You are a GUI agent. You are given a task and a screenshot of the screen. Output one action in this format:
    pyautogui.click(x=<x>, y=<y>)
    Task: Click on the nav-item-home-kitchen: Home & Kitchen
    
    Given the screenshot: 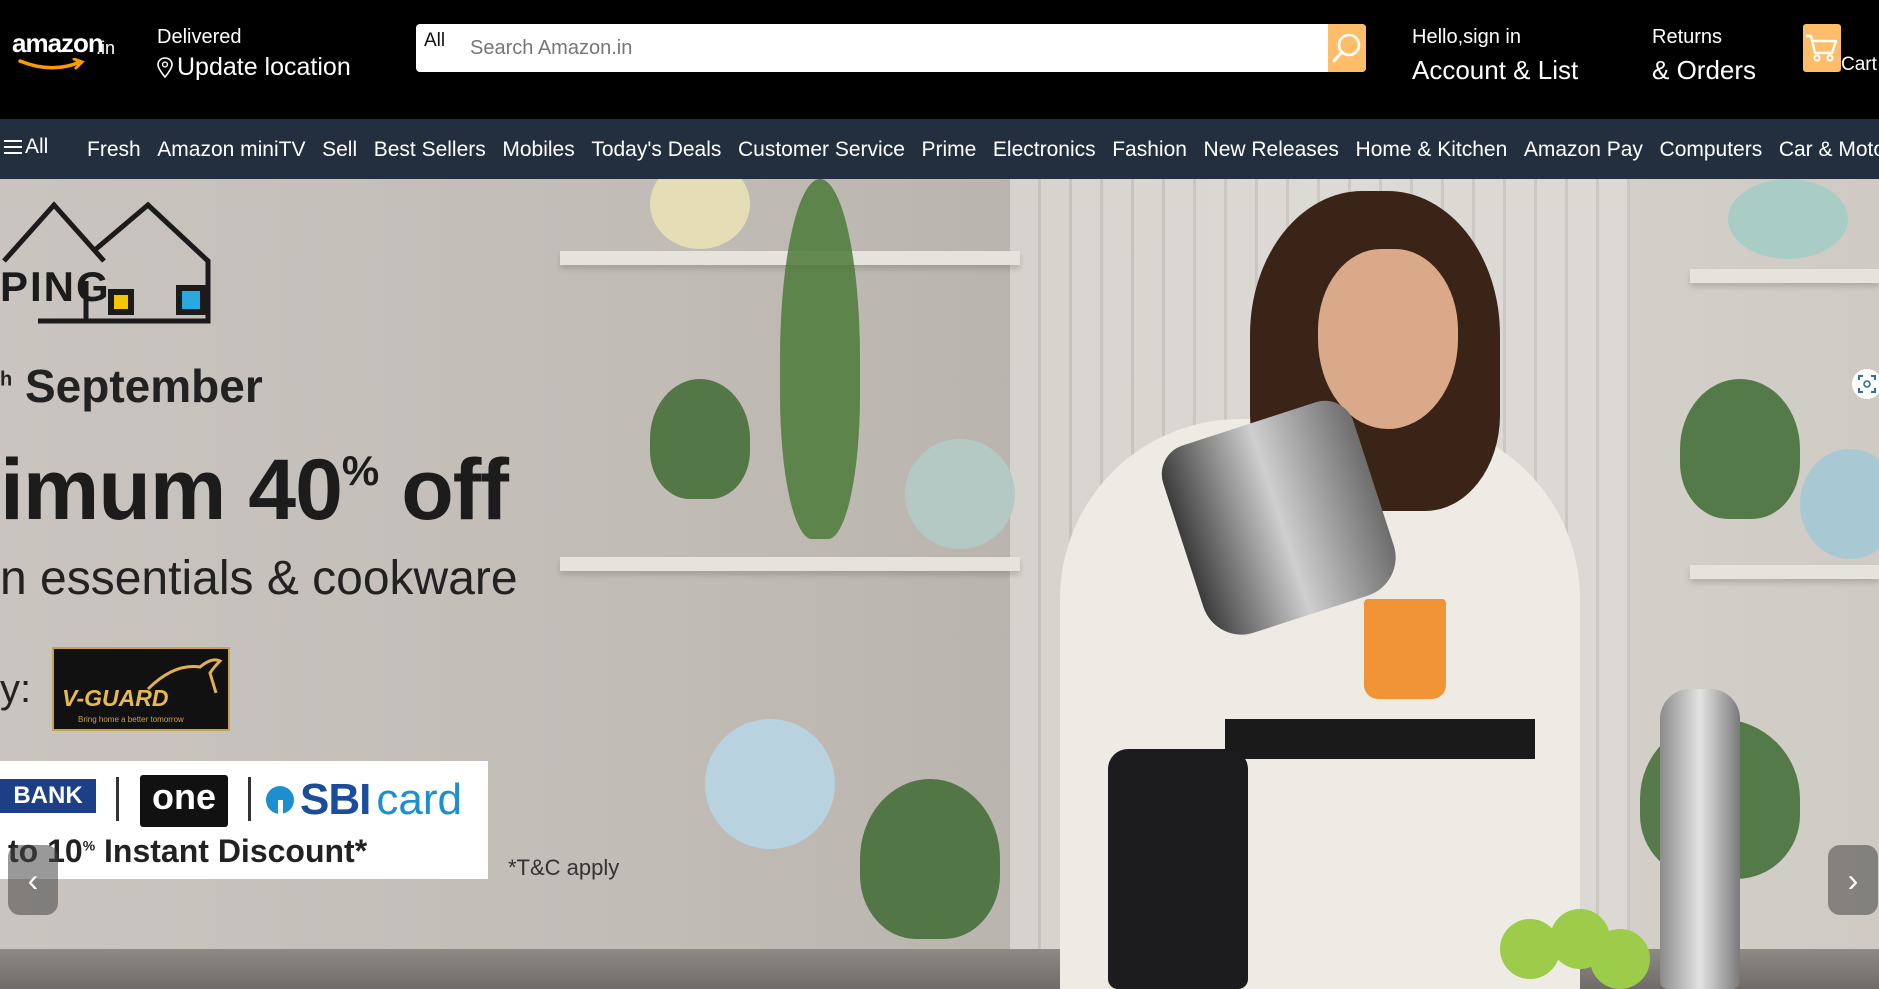 What is the action you would take?
    pyautogui.click(x=1432, y=150)
    